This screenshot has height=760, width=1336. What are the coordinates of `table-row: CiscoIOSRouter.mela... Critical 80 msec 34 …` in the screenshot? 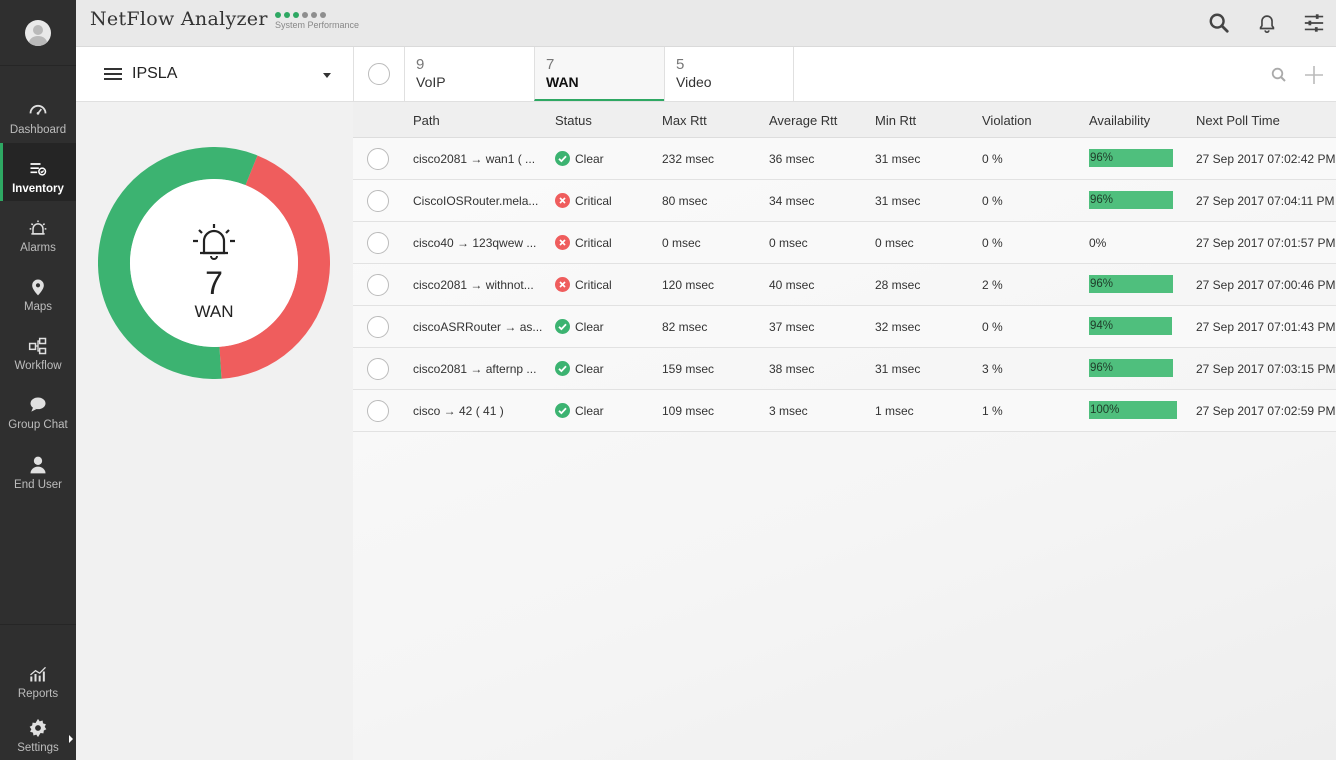 It's located at (844, 201).